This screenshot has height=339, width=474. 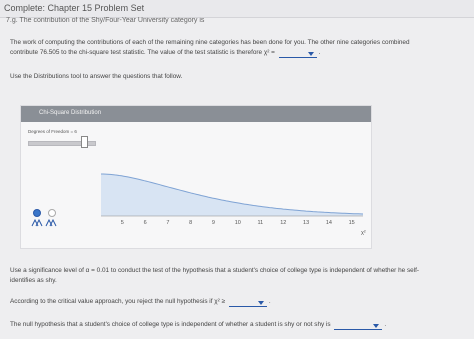 I want to click on x-tick-label: 9, so click(x=213, y=223).